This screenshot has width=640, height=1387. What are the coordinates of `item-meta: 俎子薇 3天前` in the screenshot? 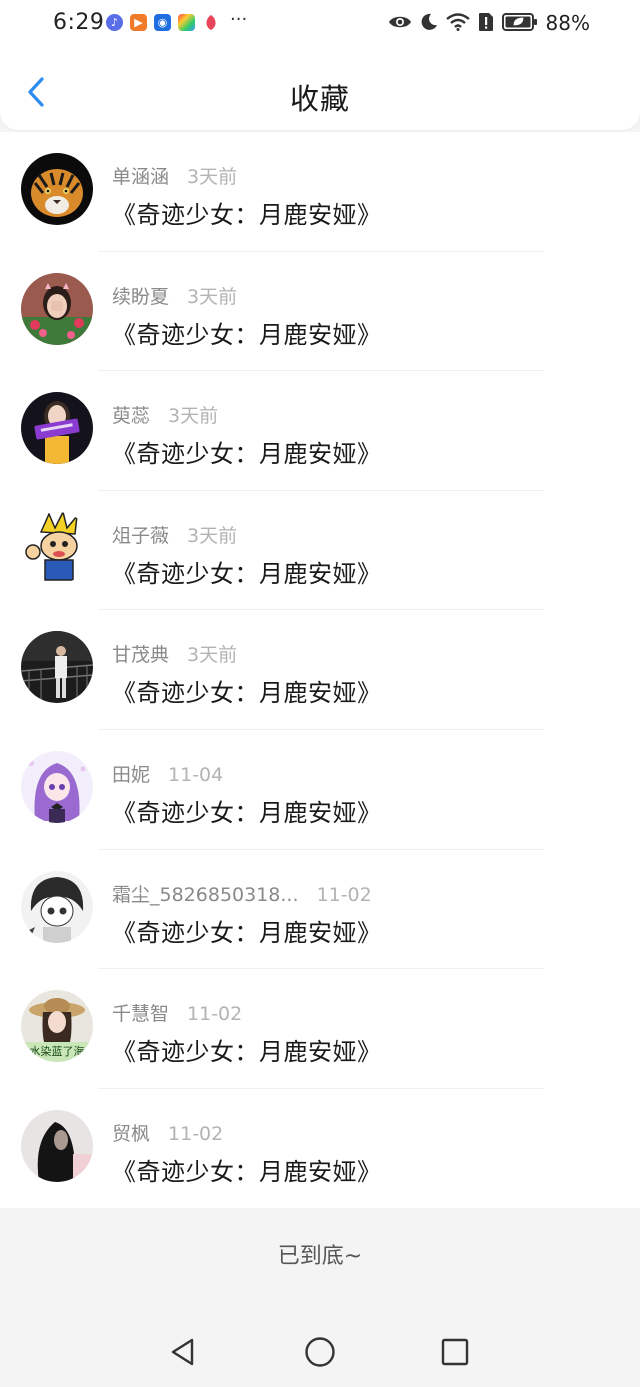 It's located at (174, 534).